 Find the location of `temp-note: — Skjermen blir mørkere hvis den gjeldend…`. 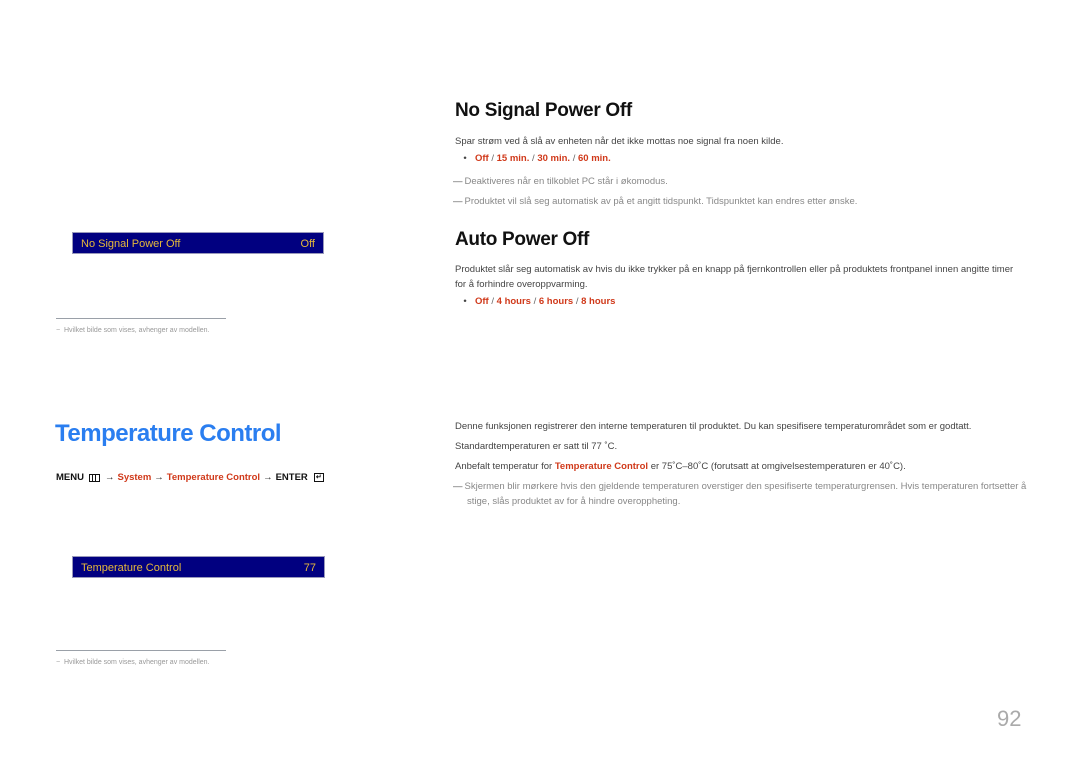

temp-note: — Skjermen blir mørkere hvis den gjeldend… is located at coordinates (740, 494).